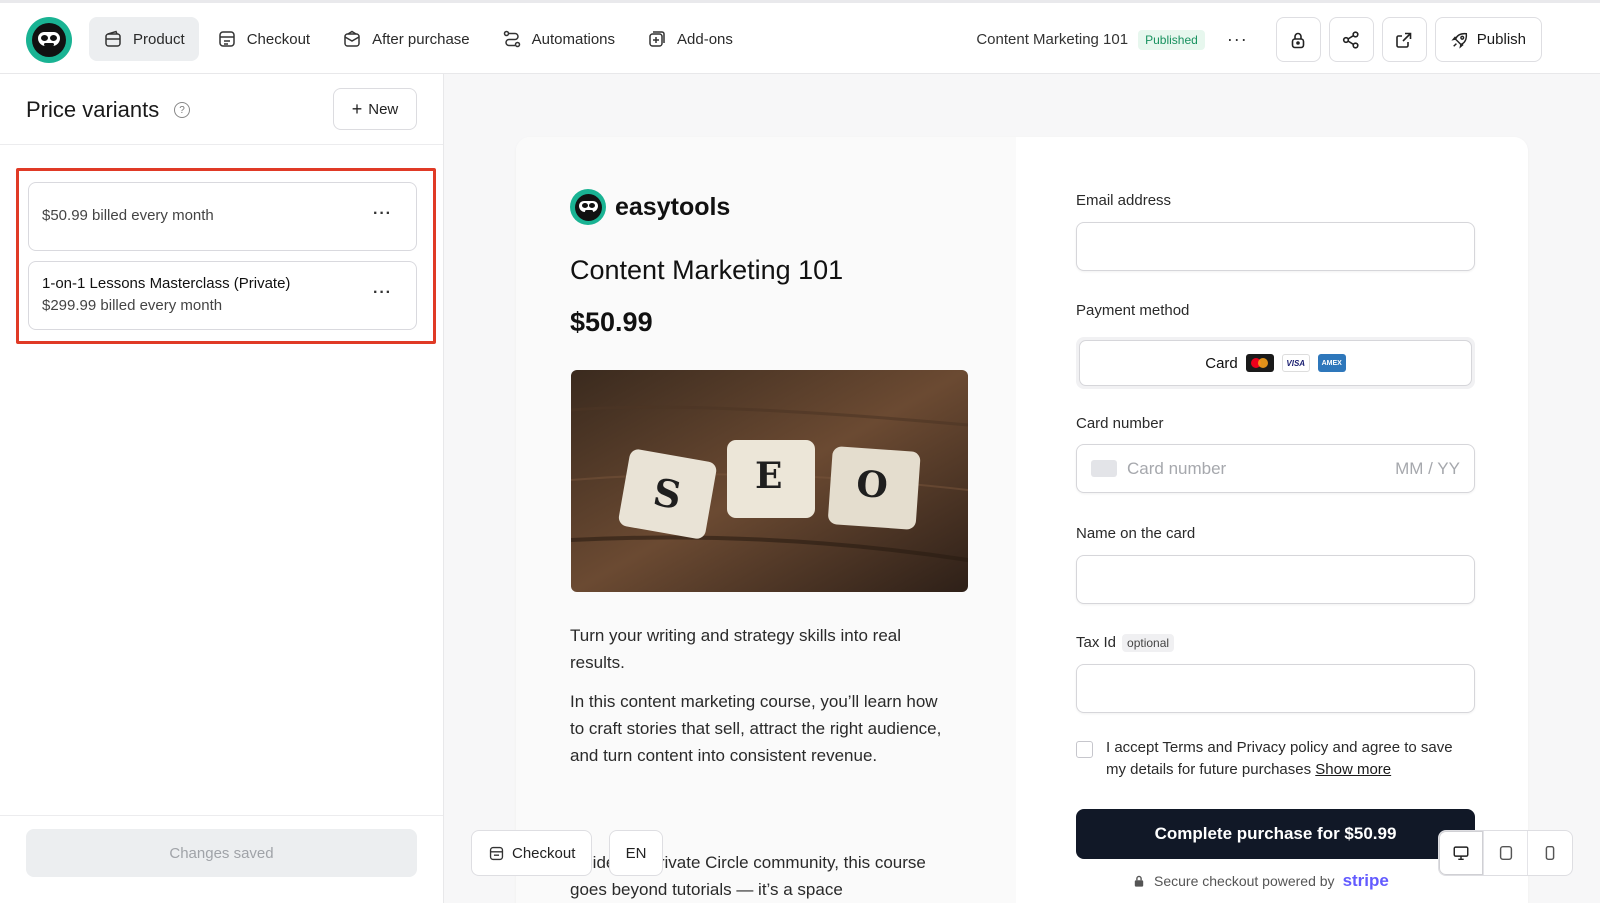  What do you see at coordinates (1124, 200) in the screenshot?
I see `email-label: Email address` at bounding box center [1124, 200].